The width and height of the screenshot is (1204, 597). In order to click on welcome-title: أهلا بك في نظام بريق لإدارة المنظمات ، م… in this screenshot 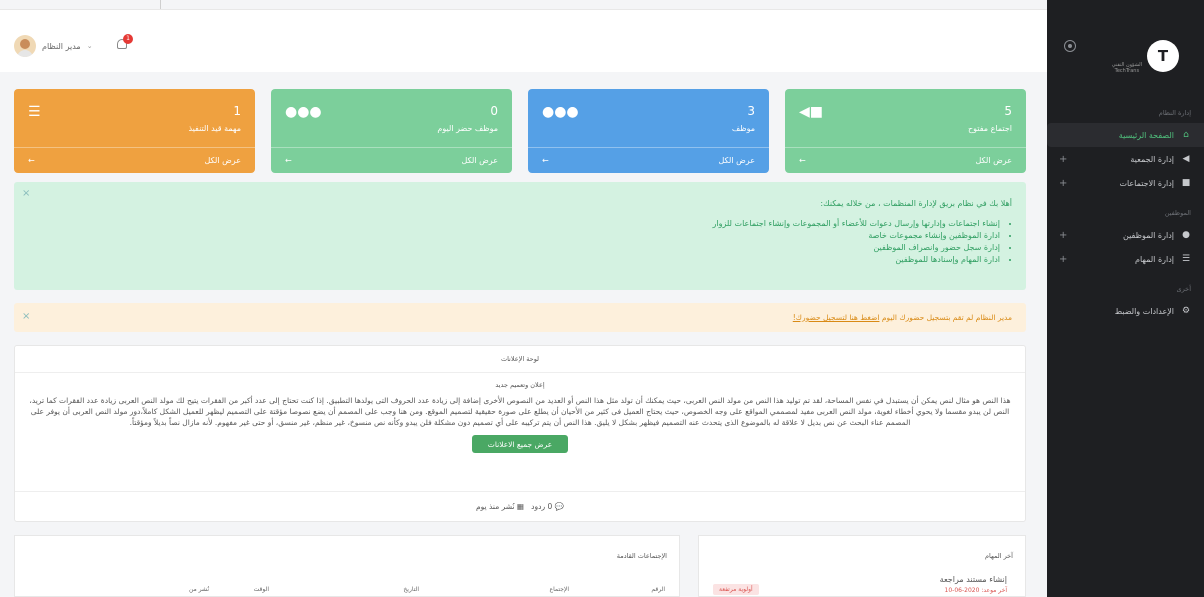, I will do `click(916, 203)`.